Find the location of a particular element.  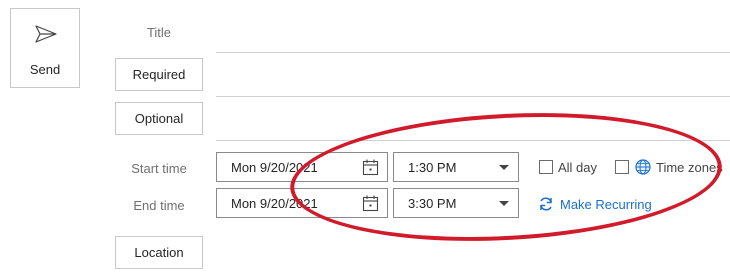

start-time-dropdown: 1:30 PM is located at coordinates (456, 167).